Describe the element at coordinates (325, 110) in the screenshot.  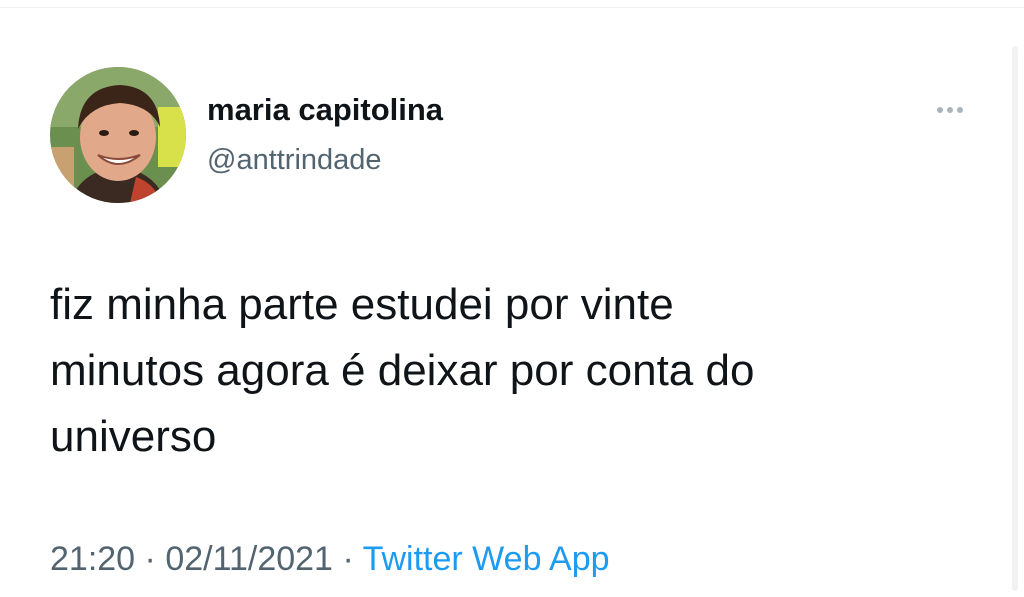
I see `display-name: maria capitolina` at that location.